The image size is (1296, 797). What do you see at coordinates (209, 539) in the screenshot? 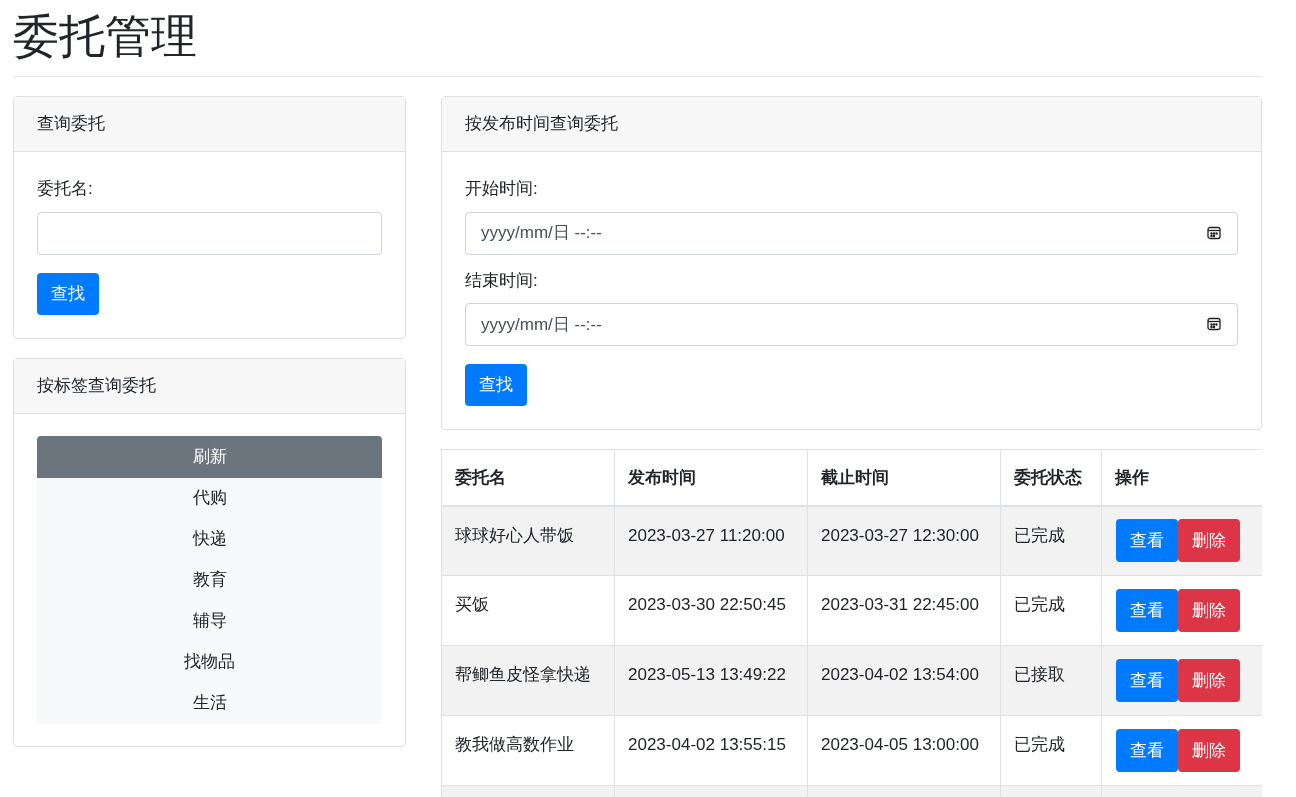
I see `tag-list-item: 快递` at bounding box center [209, 539].